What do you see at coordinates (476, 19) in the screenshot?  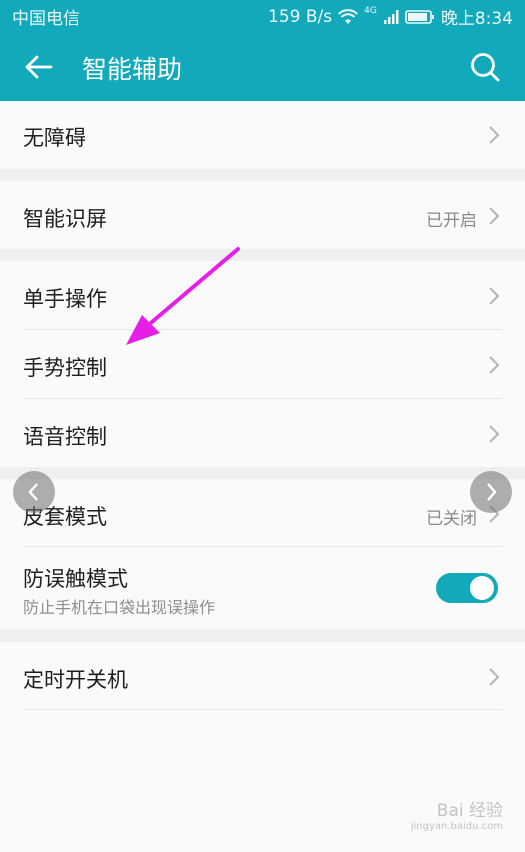 I see `clock: 晚上8:34` at bounding box center [476, 19].